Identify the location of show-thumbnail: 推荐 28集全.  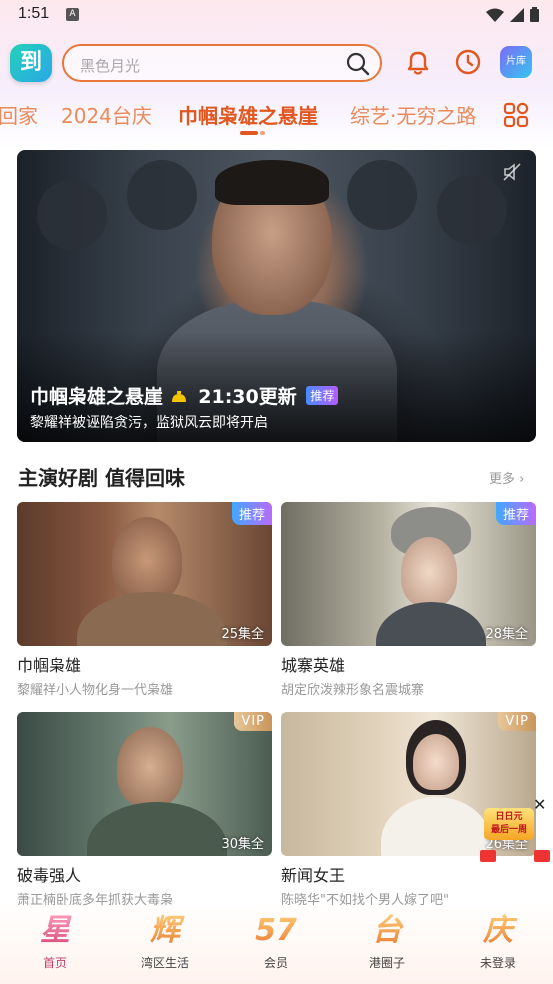
(408, 574).